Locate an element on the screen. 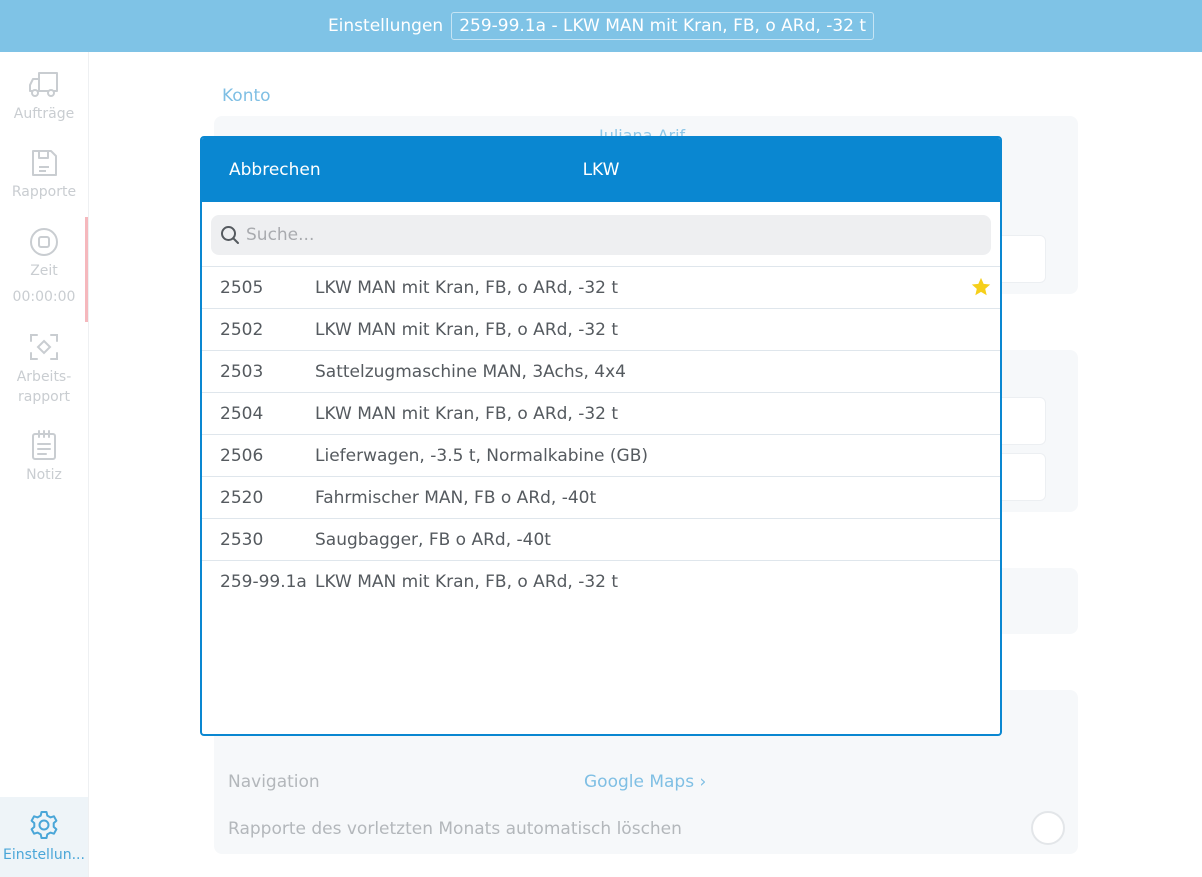 Image resolution: width=1202 pixels, height=877 pixels. sidebar-item-zeit: Zeit 00:00:00 is located at coordinates (44, 267).